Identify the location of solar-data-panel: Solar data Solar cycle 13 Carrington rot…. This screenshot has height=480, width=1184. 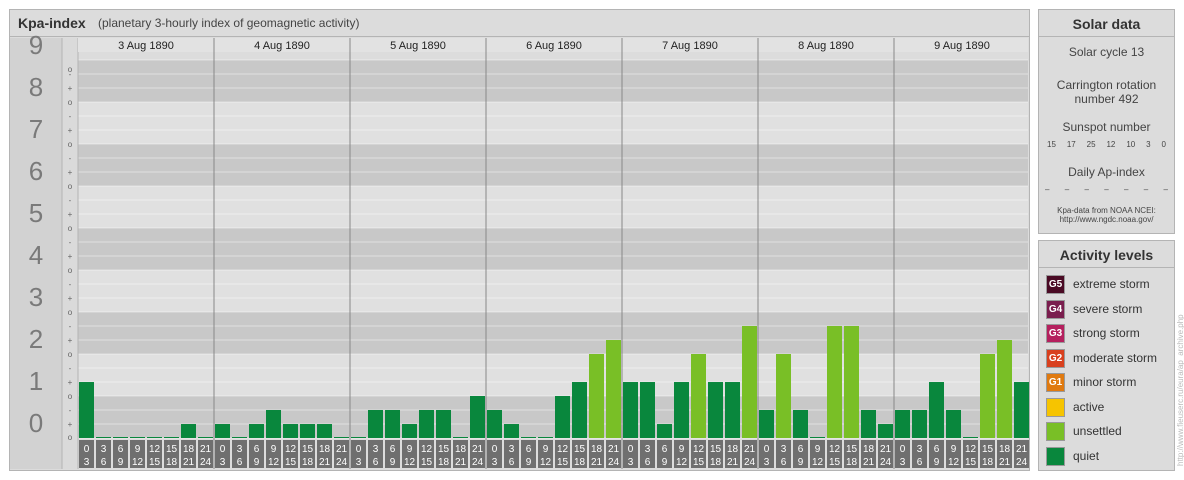
(1106, 121).